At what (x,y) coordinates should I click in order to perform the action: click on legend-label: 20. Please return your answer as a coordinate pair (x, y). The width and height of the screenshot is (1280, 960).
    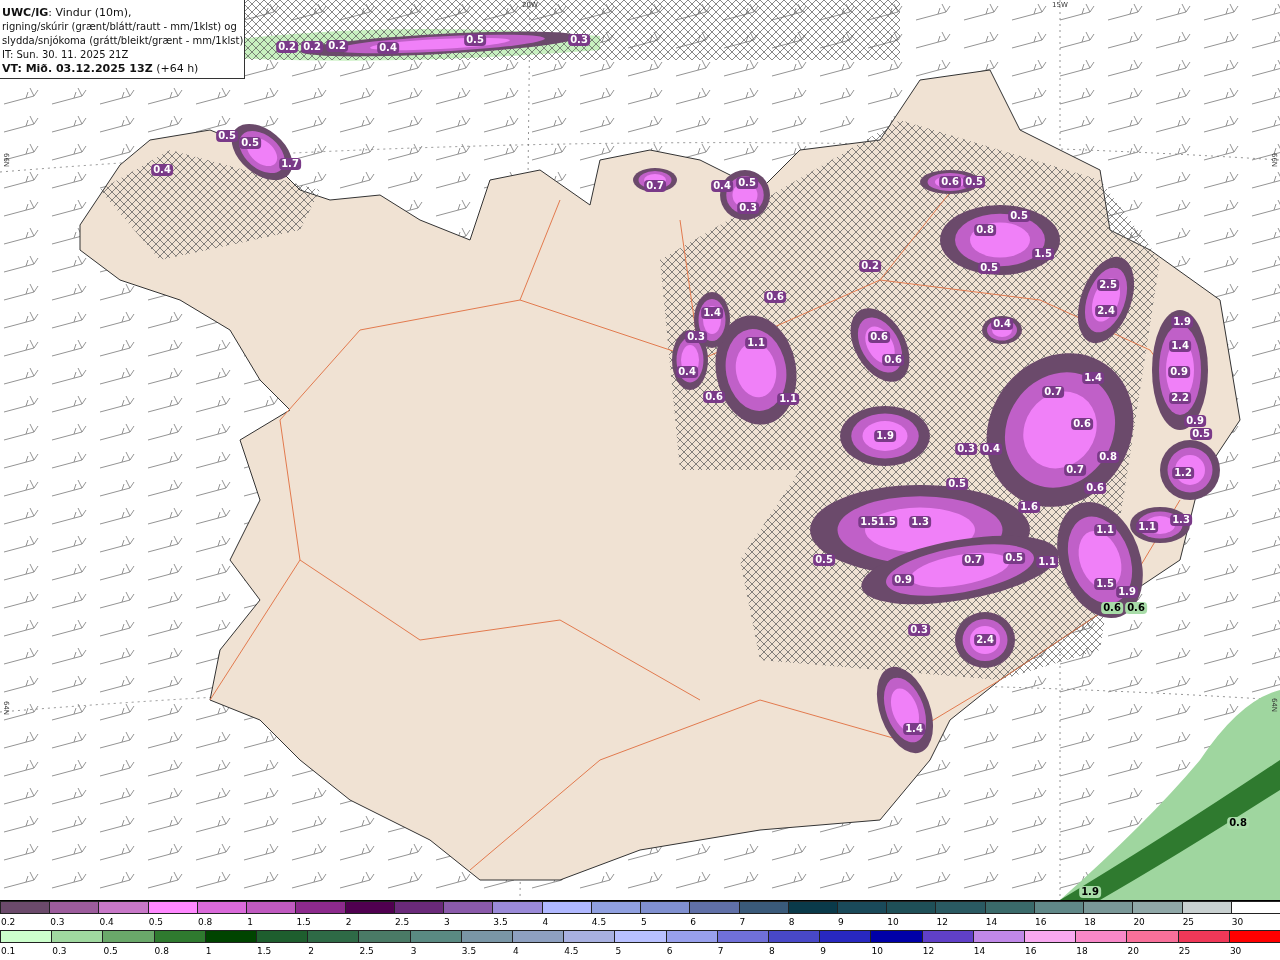
    Looking at the image, I should click on (1132, 951).